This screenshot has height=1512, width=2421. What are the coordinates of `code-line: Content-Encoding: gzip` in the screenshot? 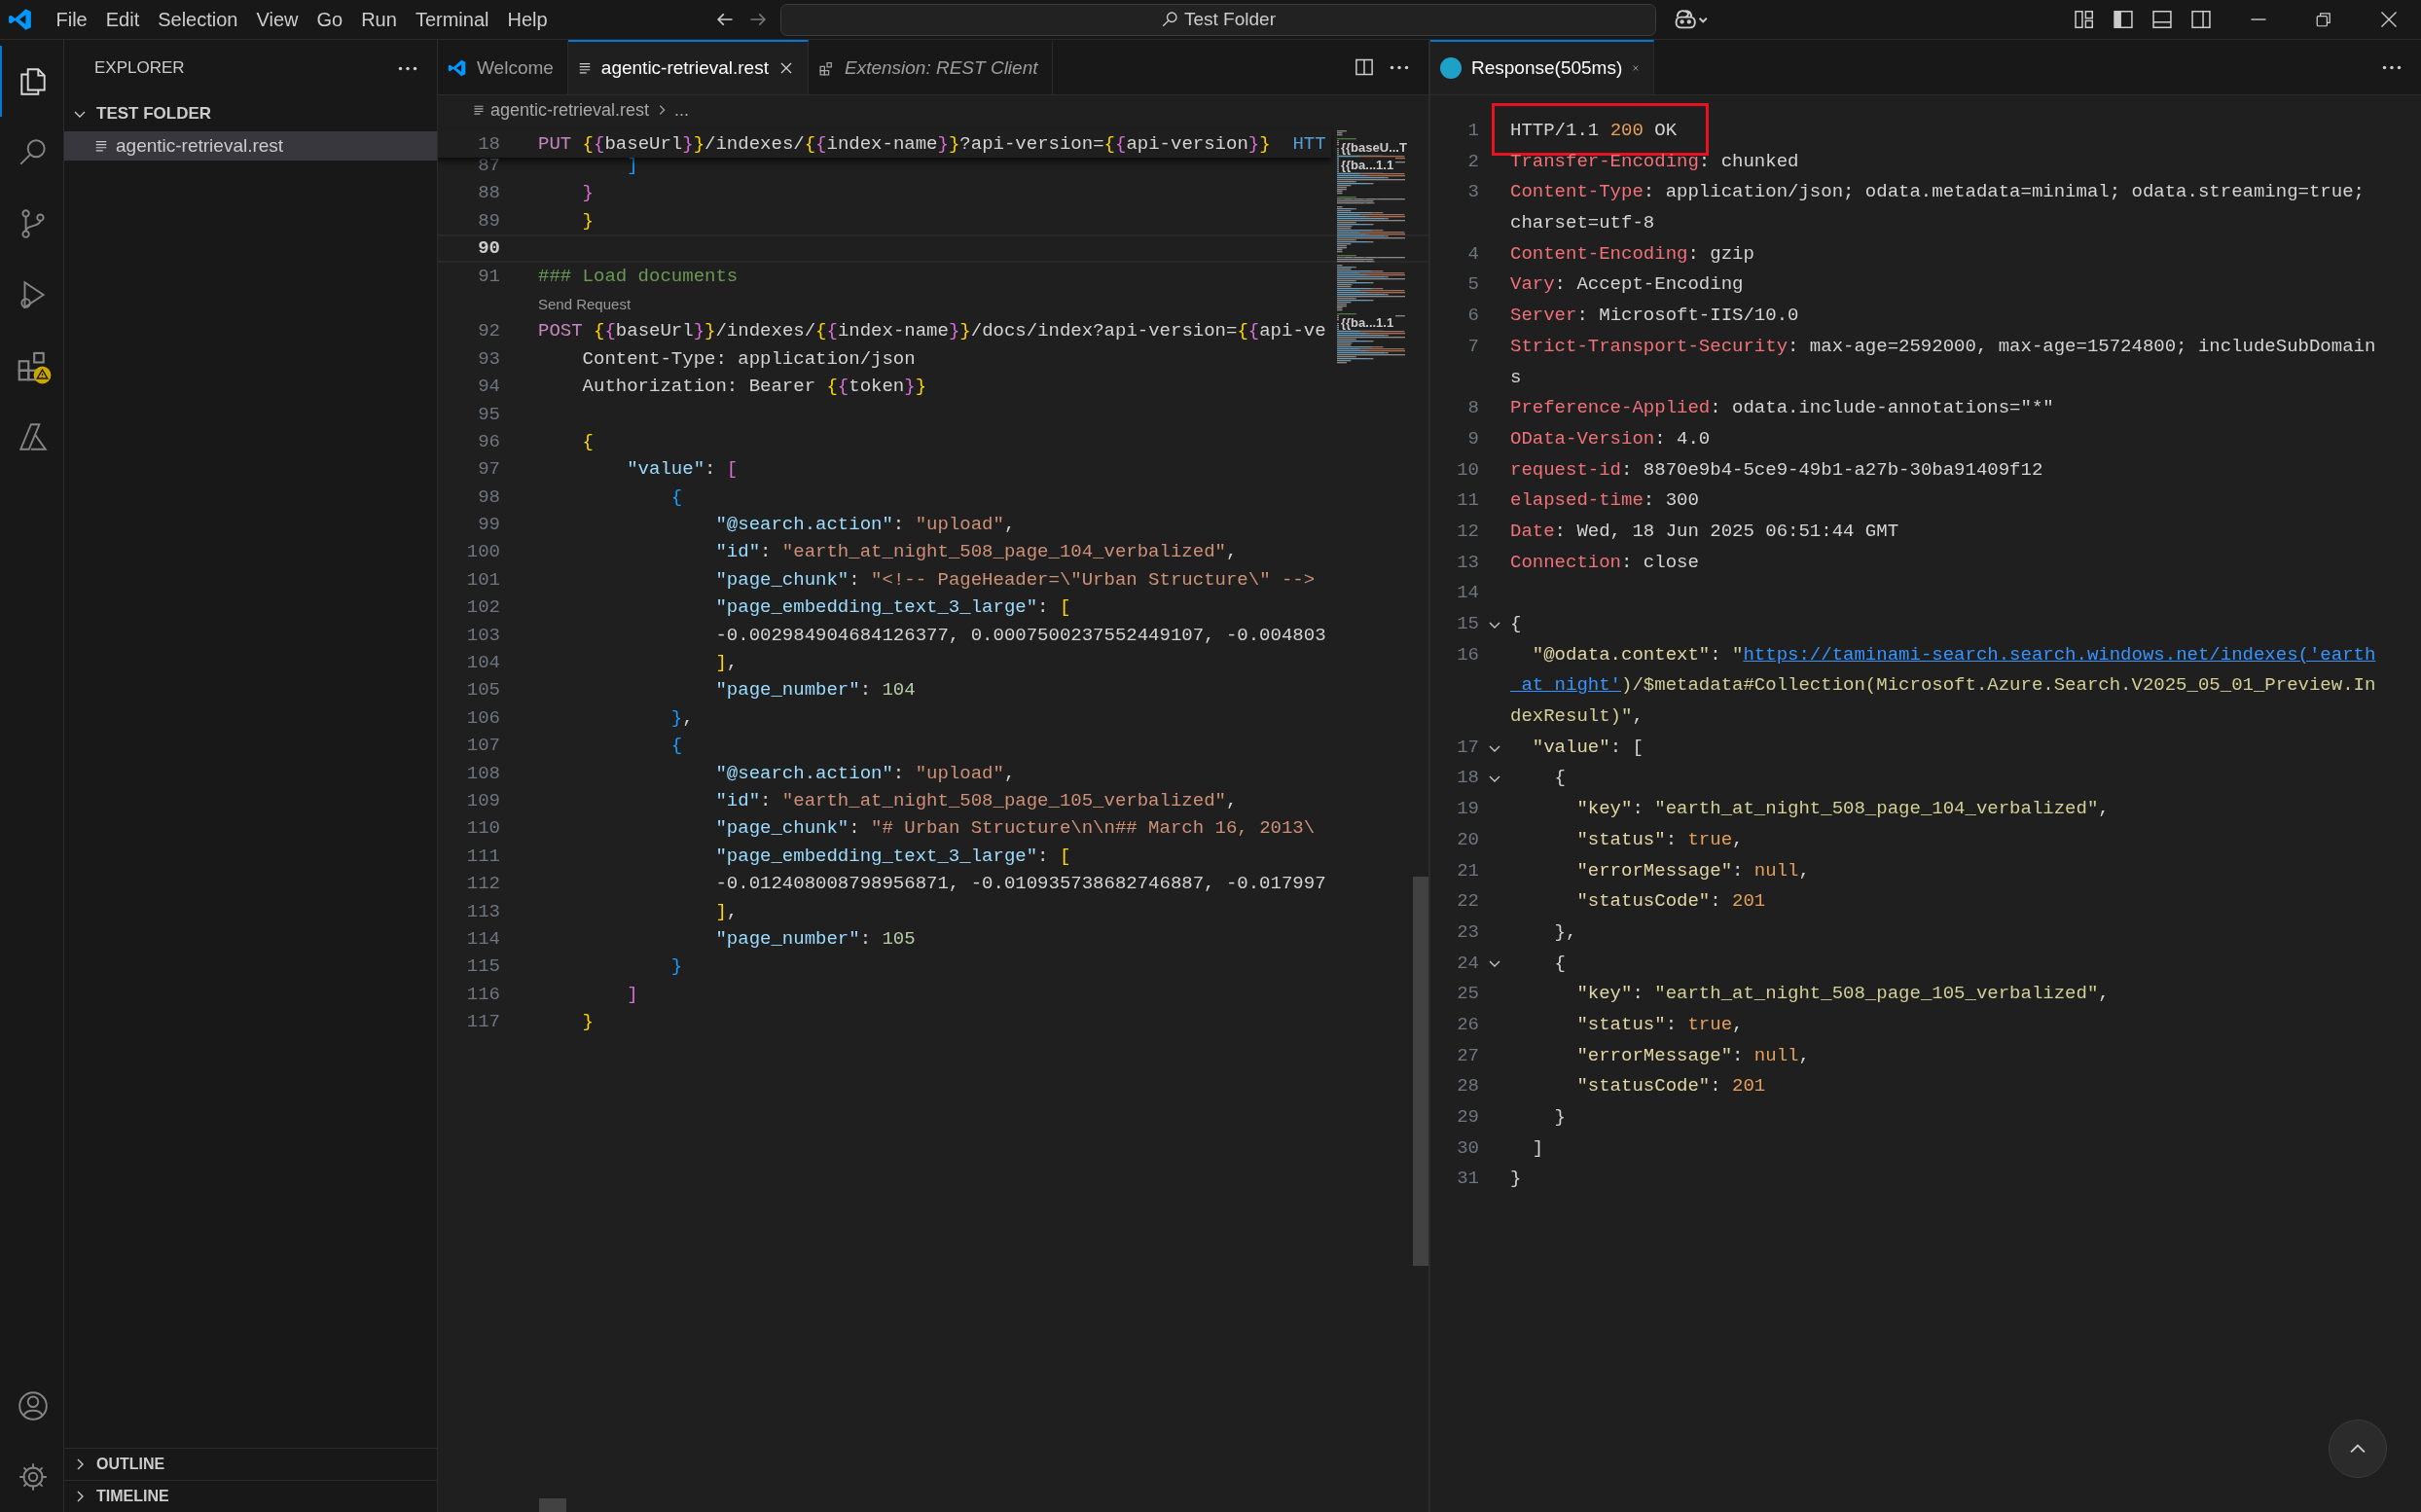 It's located at (1632, 254).